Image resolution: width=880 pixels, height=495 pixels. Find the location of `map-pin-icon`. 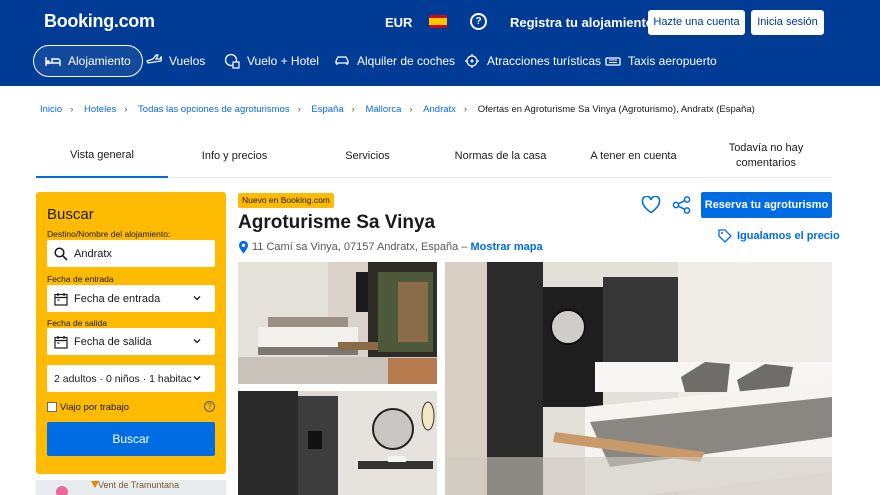

map-pin-icon is located at coordinates (62, 490).